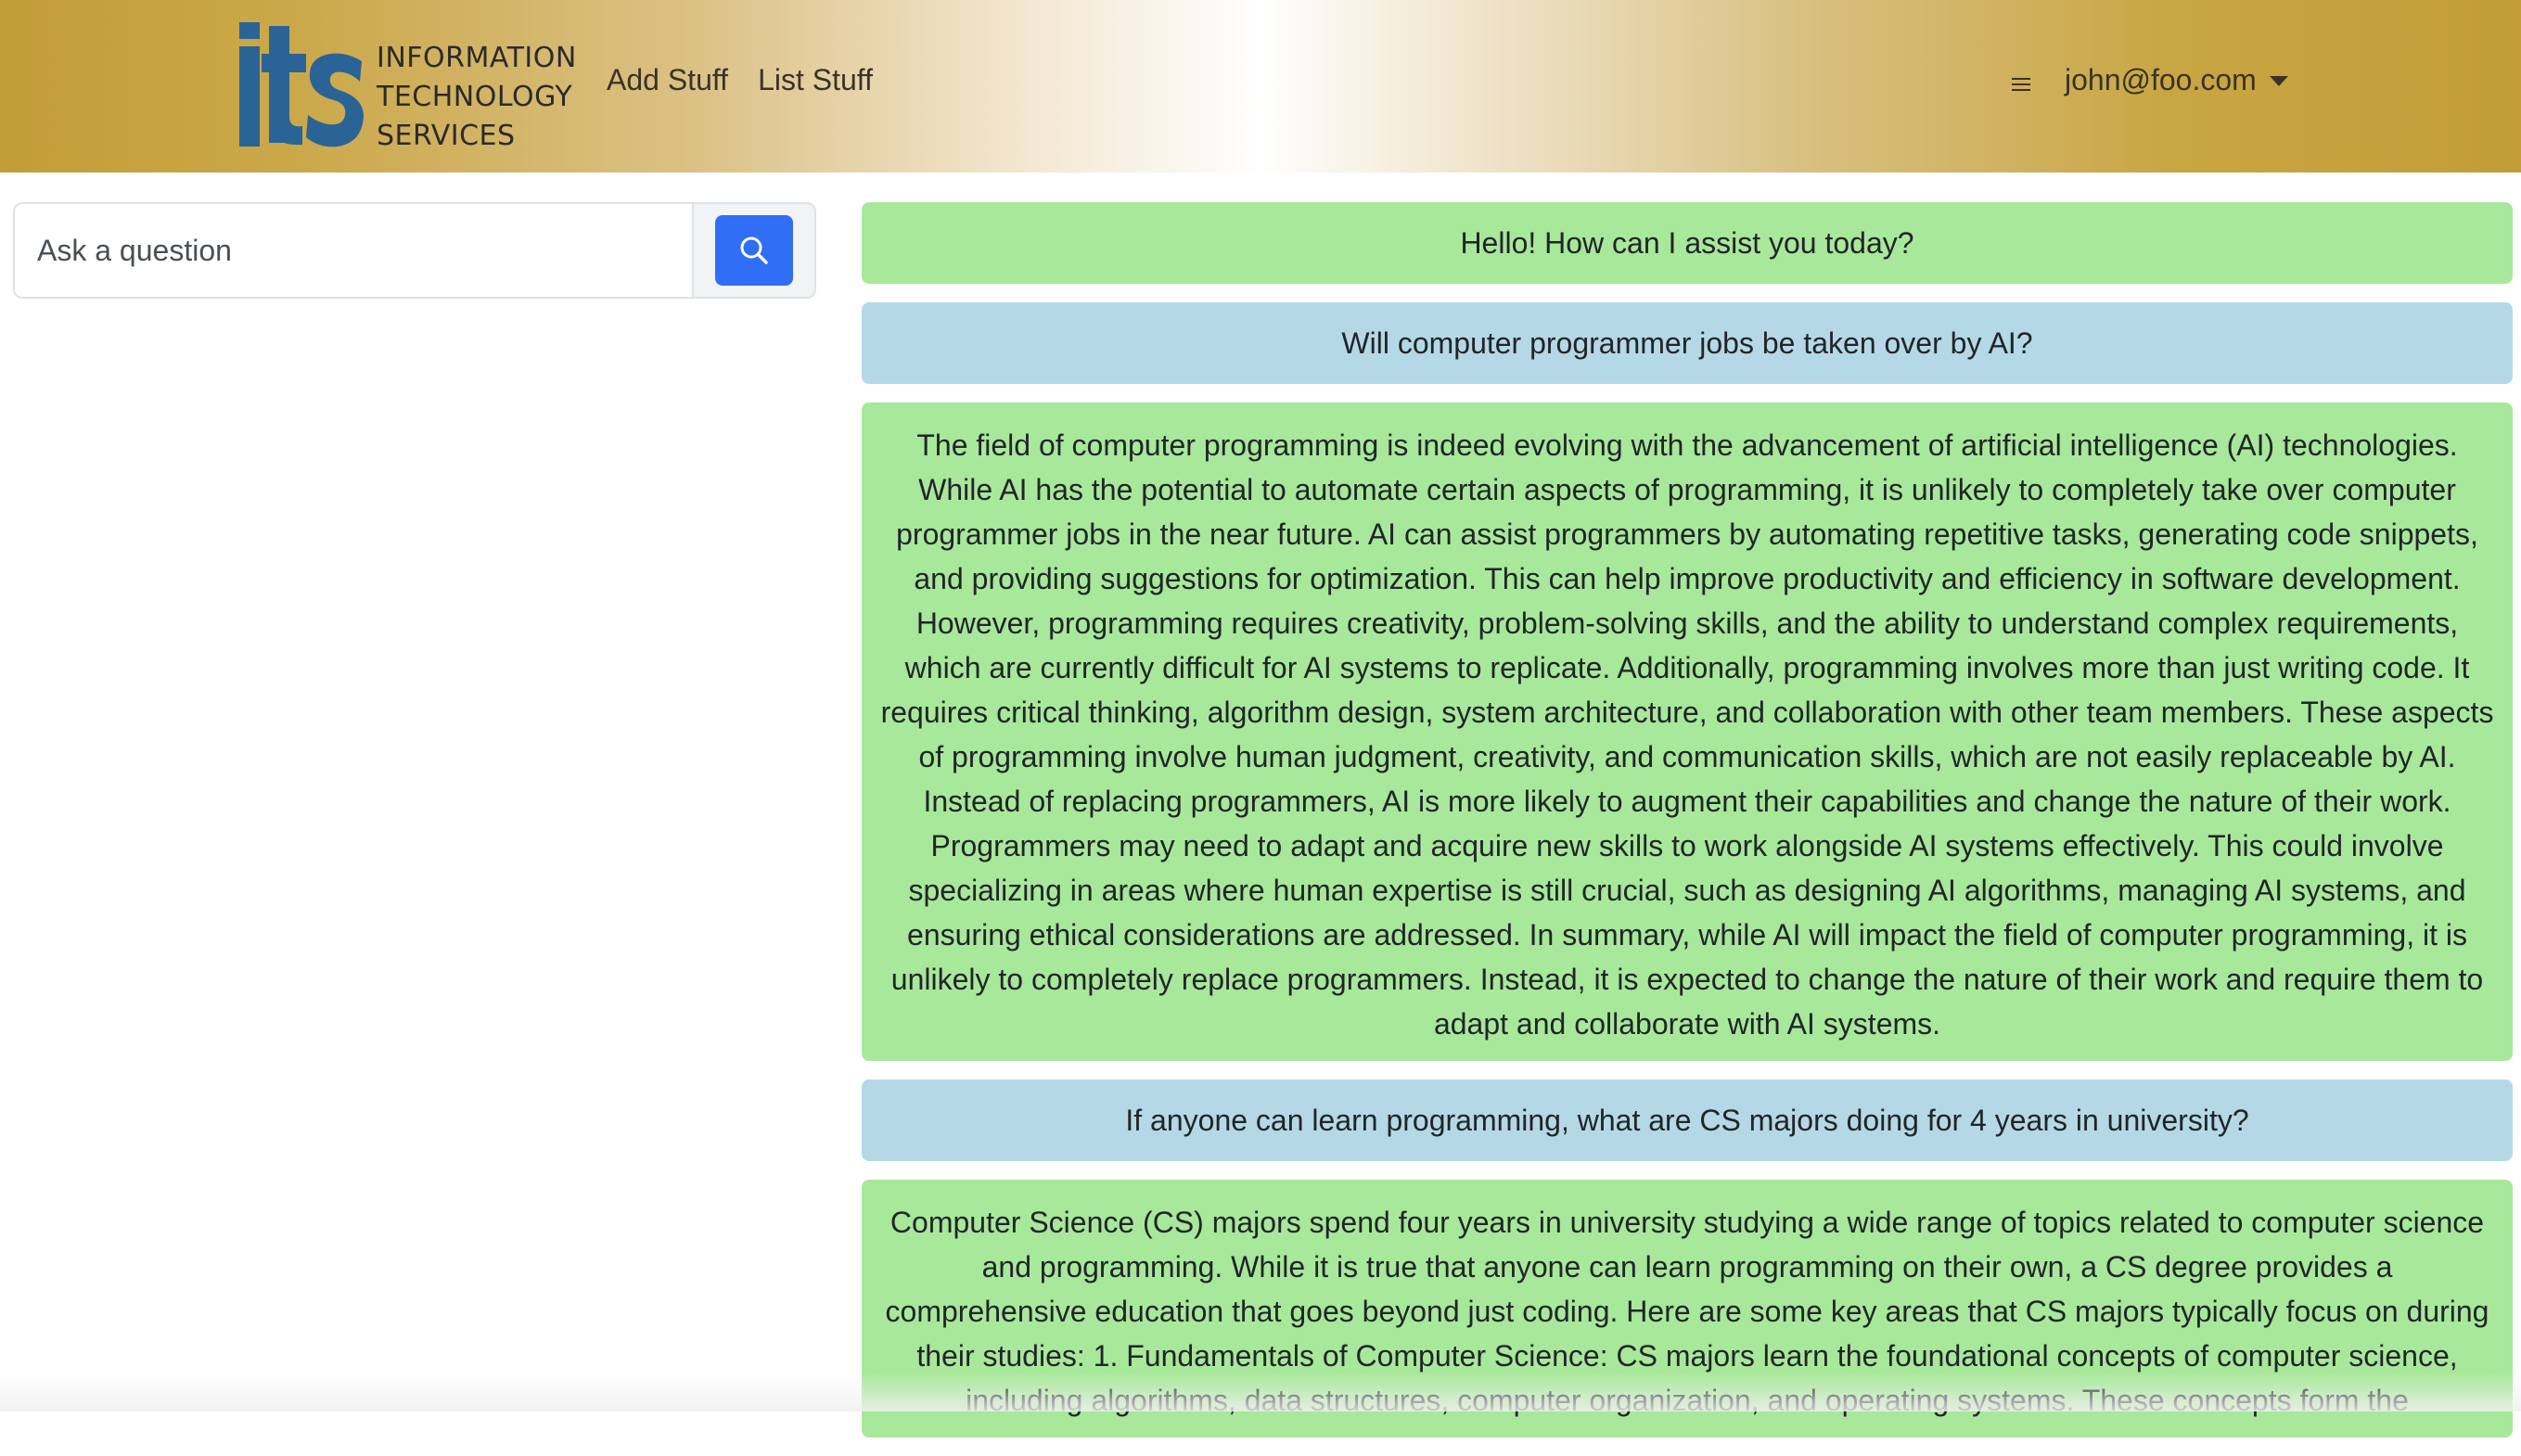 The height and width of the screenshot is (1456, 2521). Describe the element at coordinates (2278, 81) in the screenshot. I see `chevron-down-icon` at that location.